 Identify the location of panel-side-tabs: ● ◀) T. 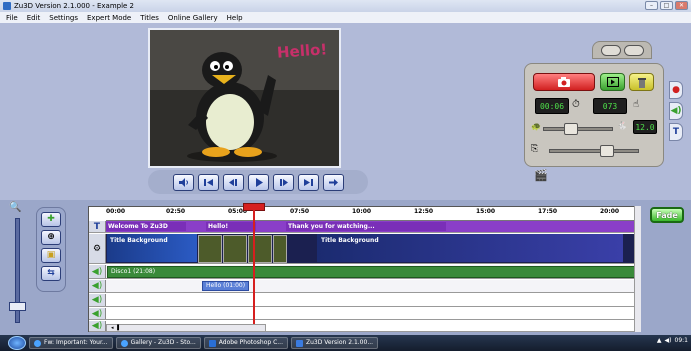
(677, 111).